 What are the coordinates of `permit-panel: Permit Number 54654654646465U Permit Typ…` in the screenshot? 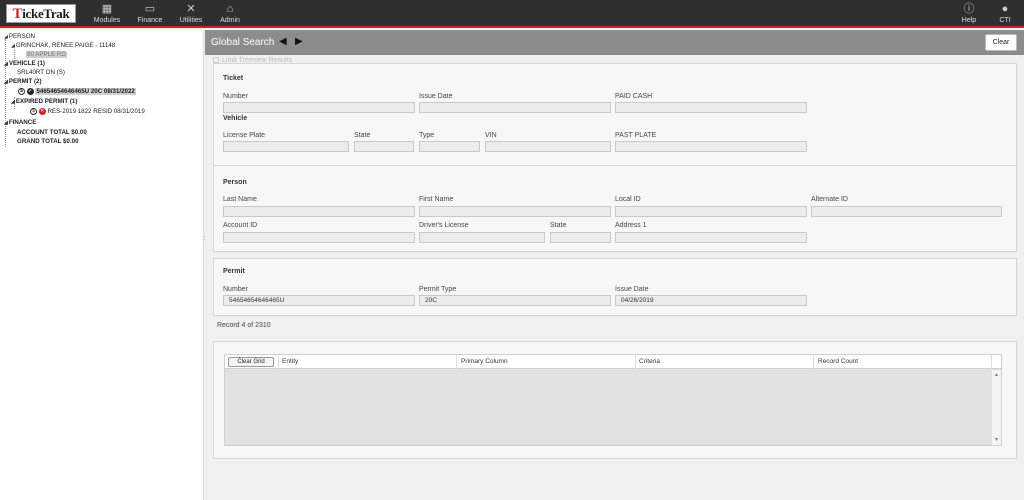 It's located at (615, 287).